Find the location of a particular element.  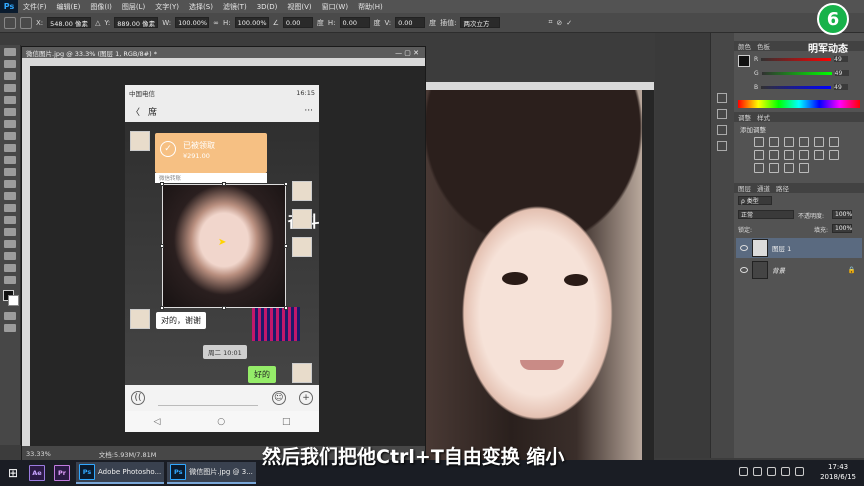

g-value: 49 is located at coordinates (841, 73).